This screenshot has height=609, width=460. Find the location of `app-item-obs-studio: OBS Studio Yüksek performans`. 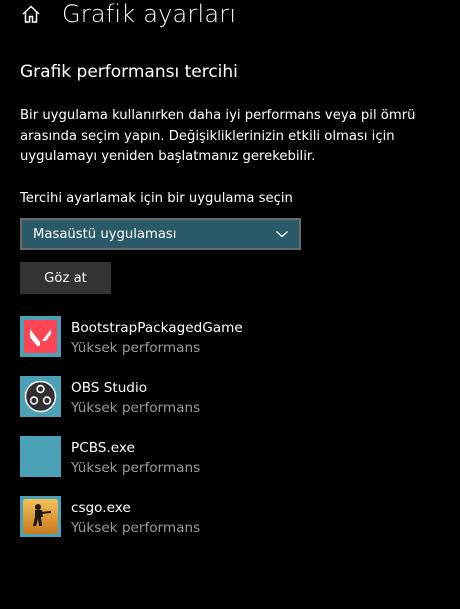

app-item-obs-studio: OBS Studio Yüksek performans is located at coordinates (230, 406).